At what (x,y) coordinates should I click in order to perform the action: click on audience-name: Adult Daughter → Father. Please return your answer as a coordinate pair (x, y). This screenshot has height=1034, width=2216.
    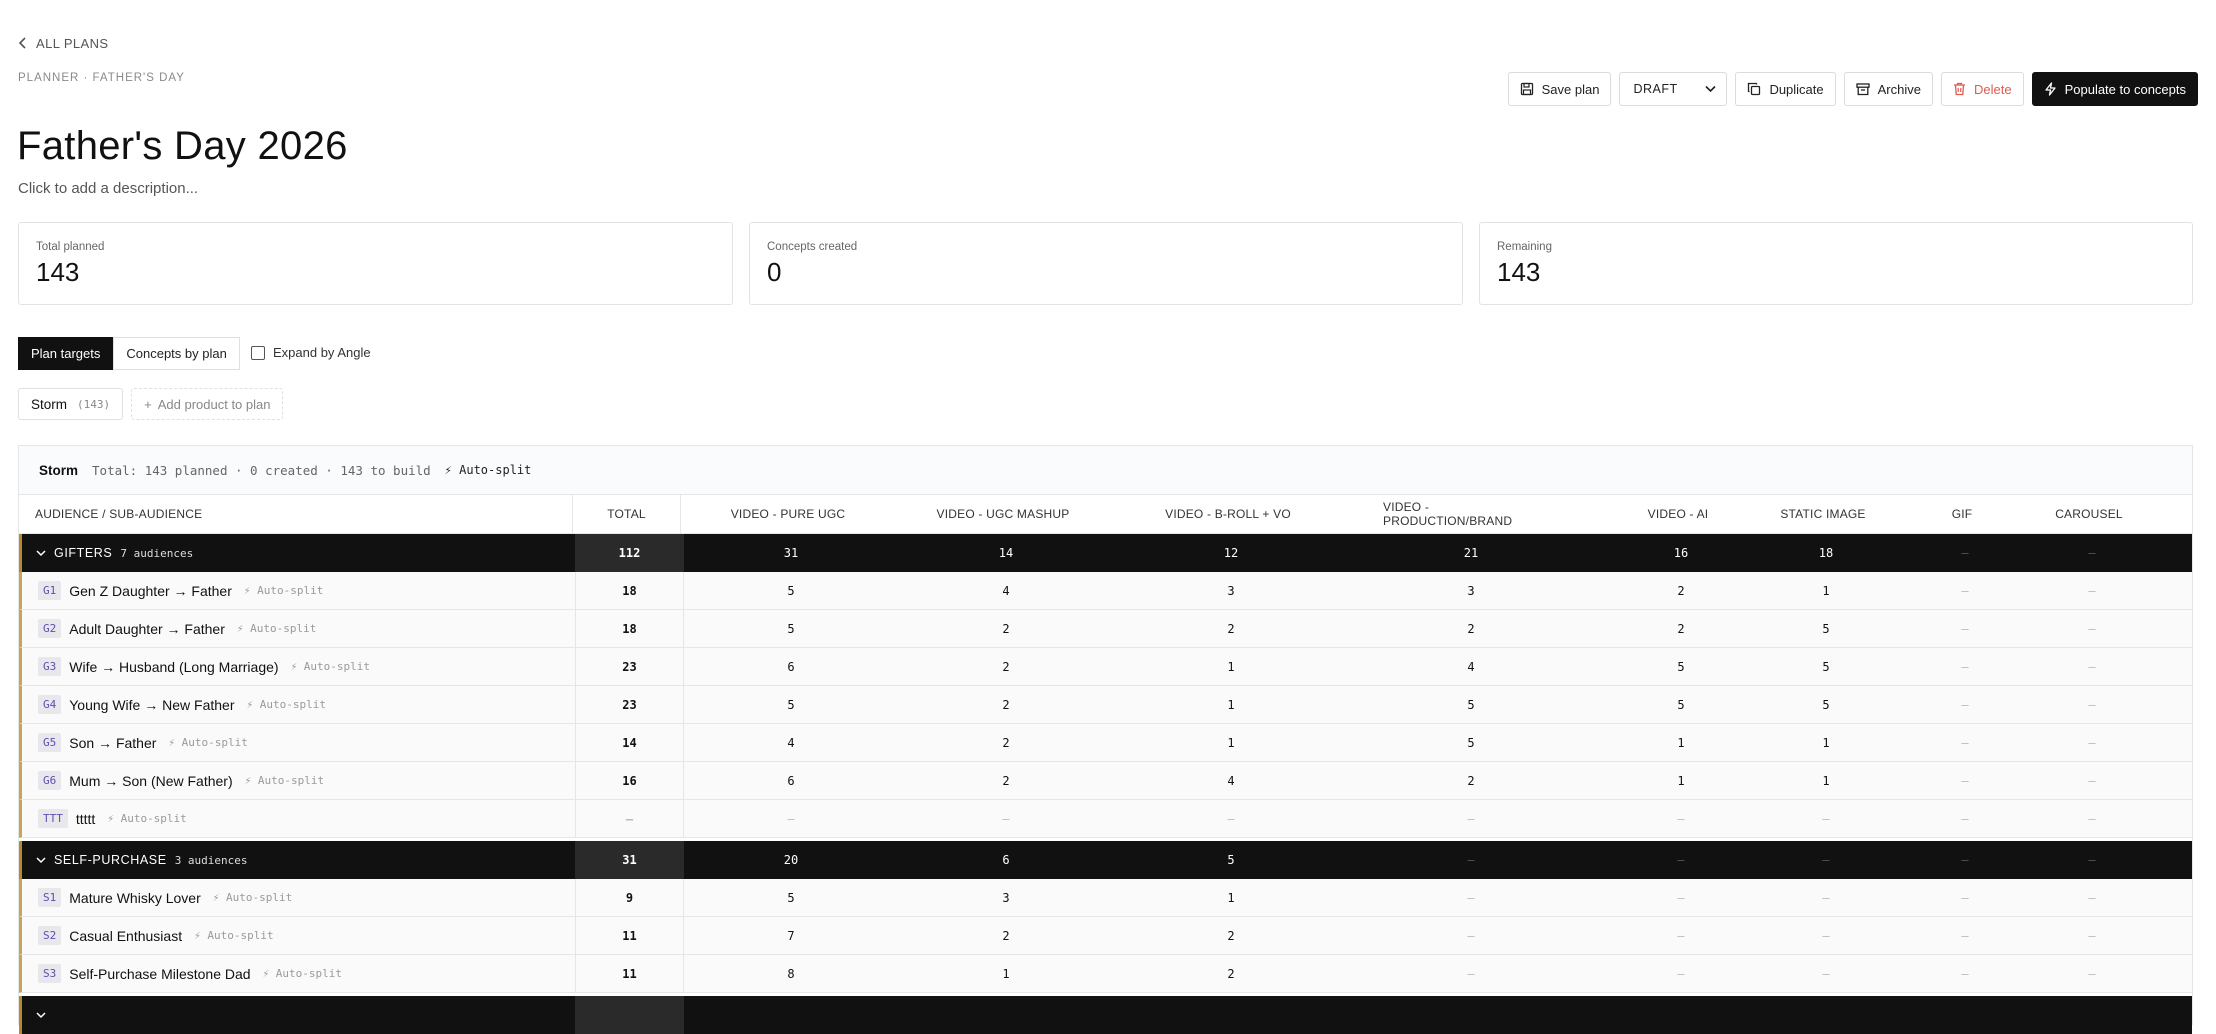
    Looking at the image, I should click on (147, 629).